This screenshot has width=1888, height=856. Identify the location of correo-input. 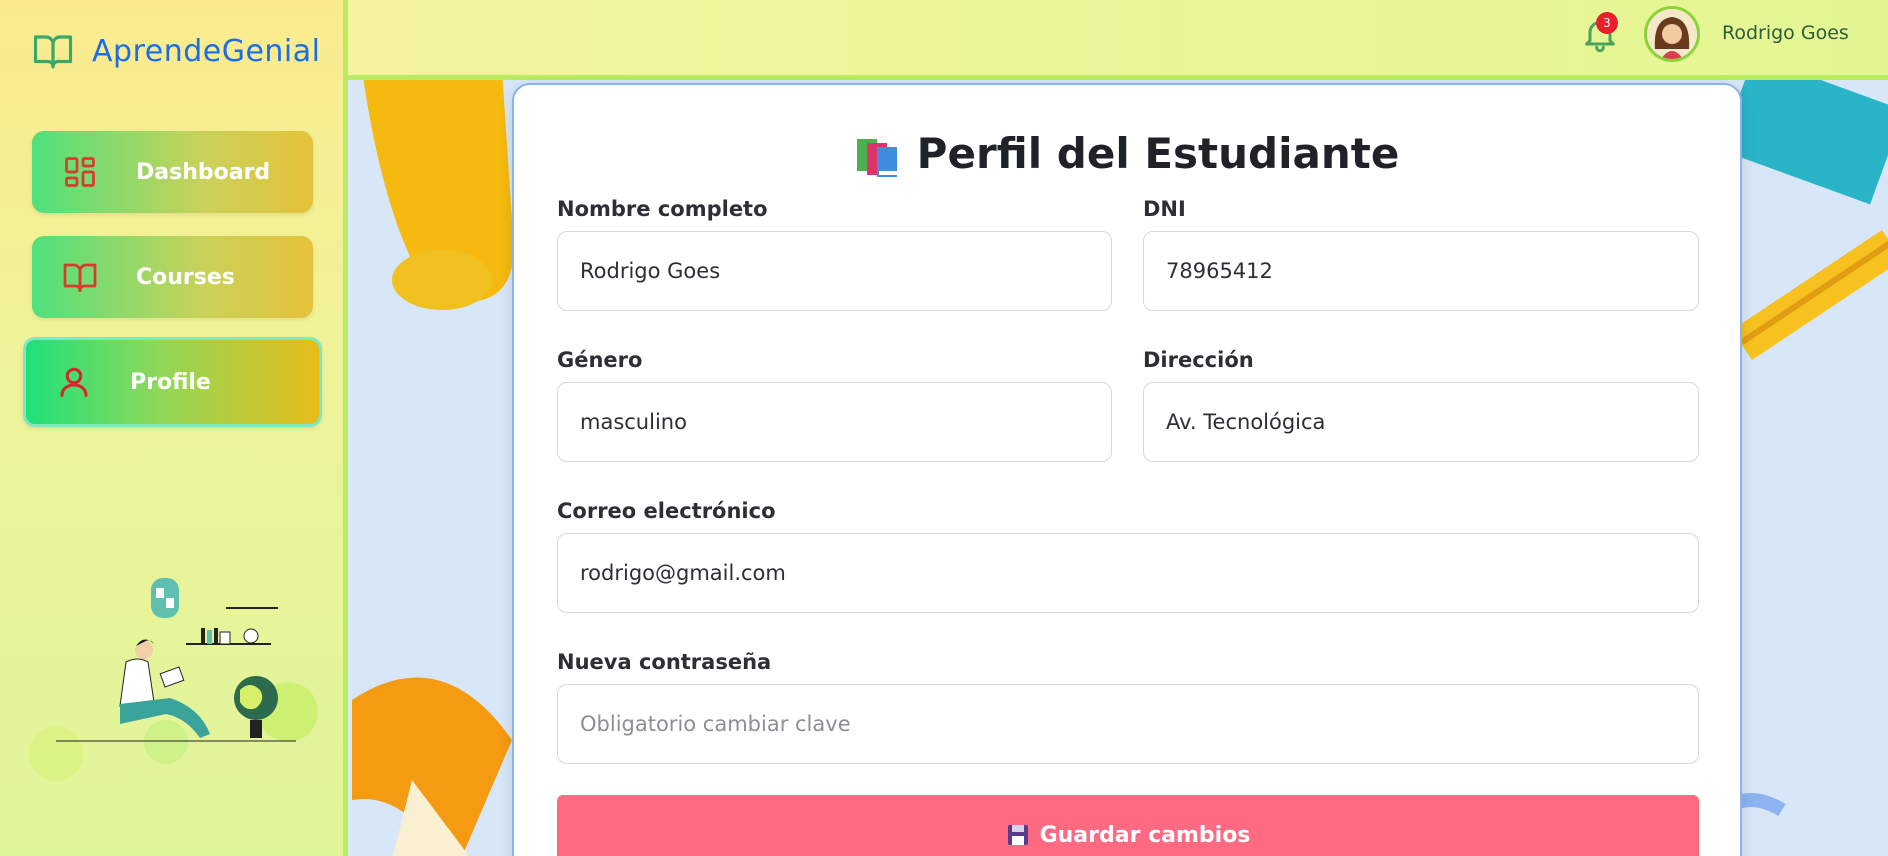
(1128, 573).